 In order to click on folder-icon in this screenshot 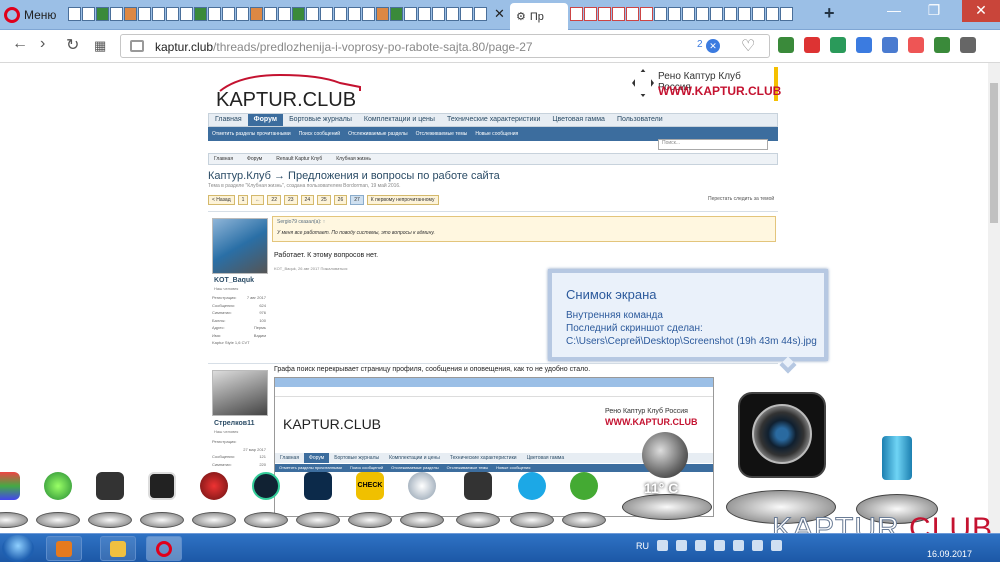, I will do `click(118, 549)`.